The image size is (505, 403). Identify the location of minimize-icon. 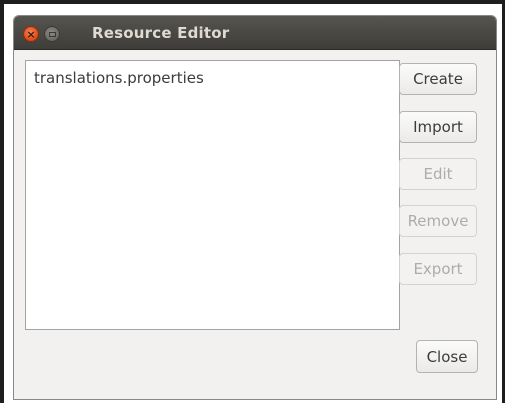
(52, 34).